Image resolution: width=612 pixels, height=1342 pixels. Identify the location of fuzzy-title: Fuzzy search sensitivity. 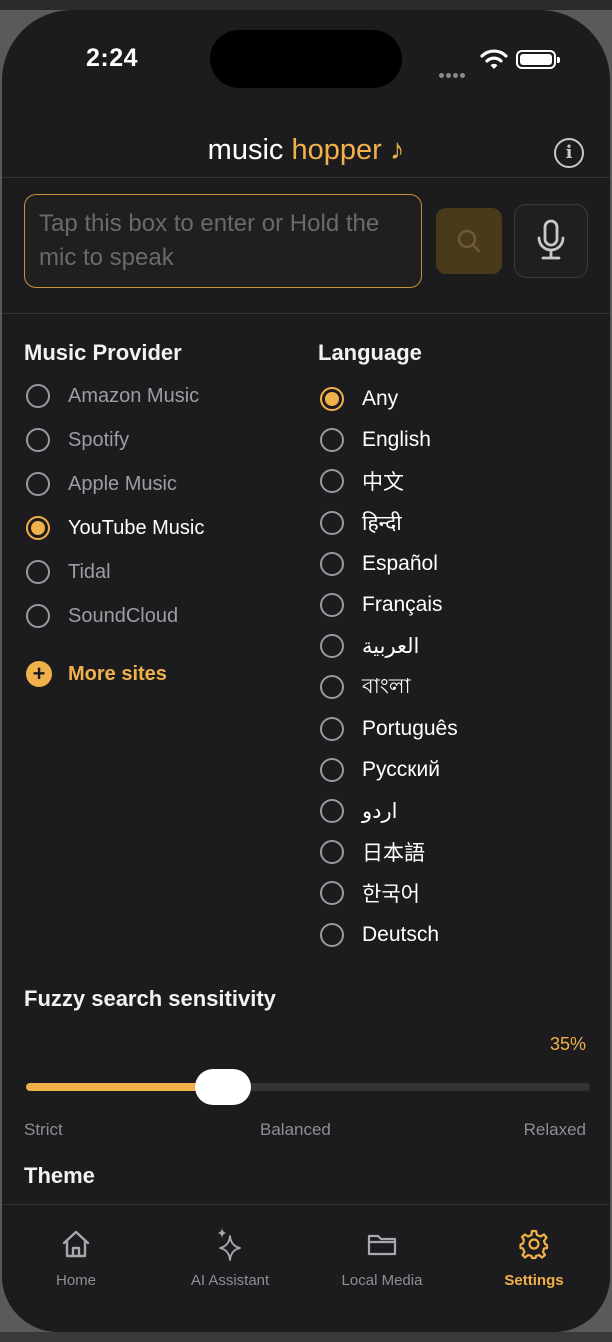
(150, 998).